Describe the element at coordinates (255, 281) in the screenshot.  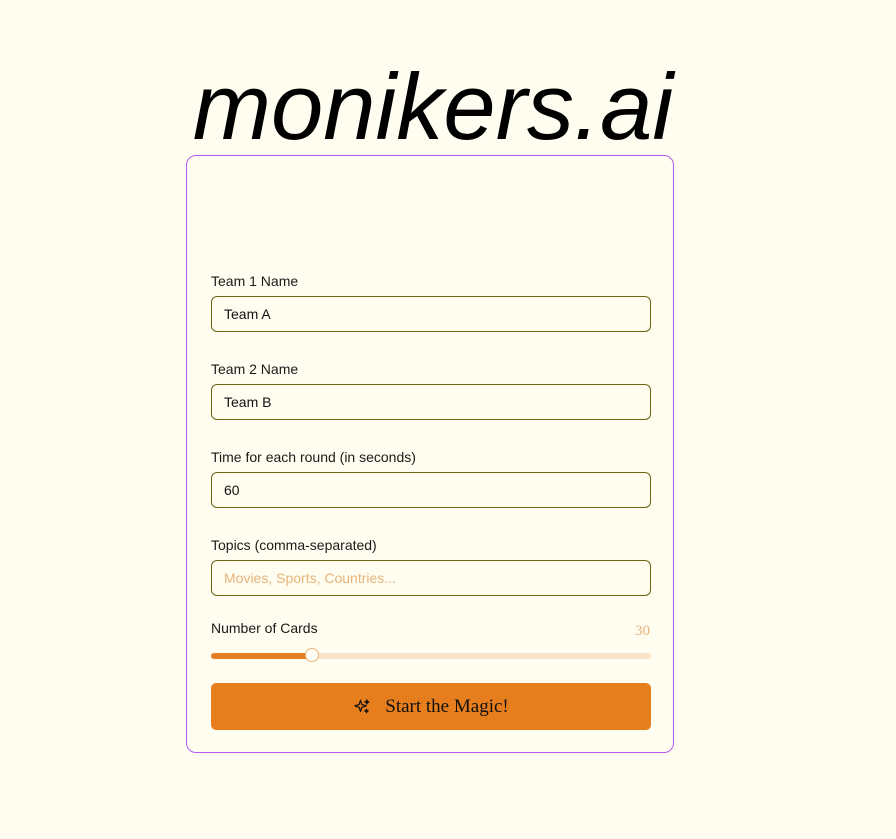
I see `team1-label: Team 1 Name` at that location.